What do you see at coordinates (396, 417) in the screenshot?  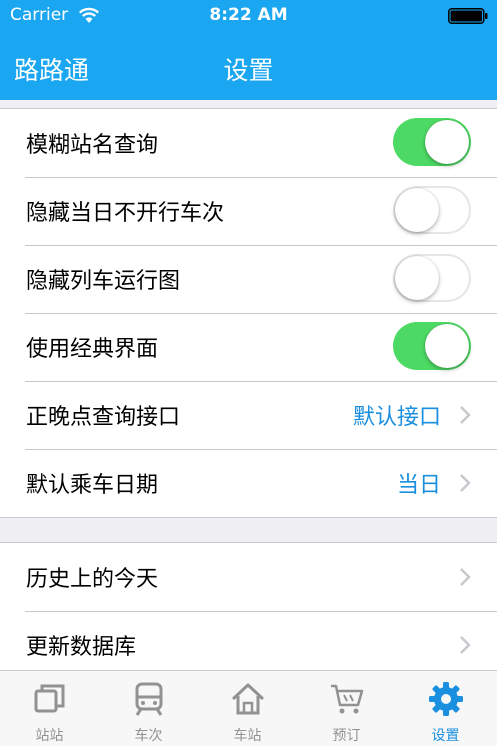 I see `setting-value: 默认接口` at bounding box center [396, 417].